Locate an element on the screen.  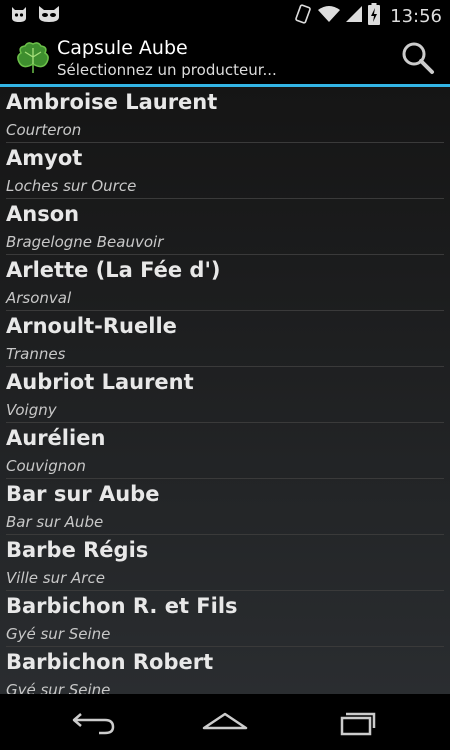
ghost-cat-icon is located at coordinates (19, 16).